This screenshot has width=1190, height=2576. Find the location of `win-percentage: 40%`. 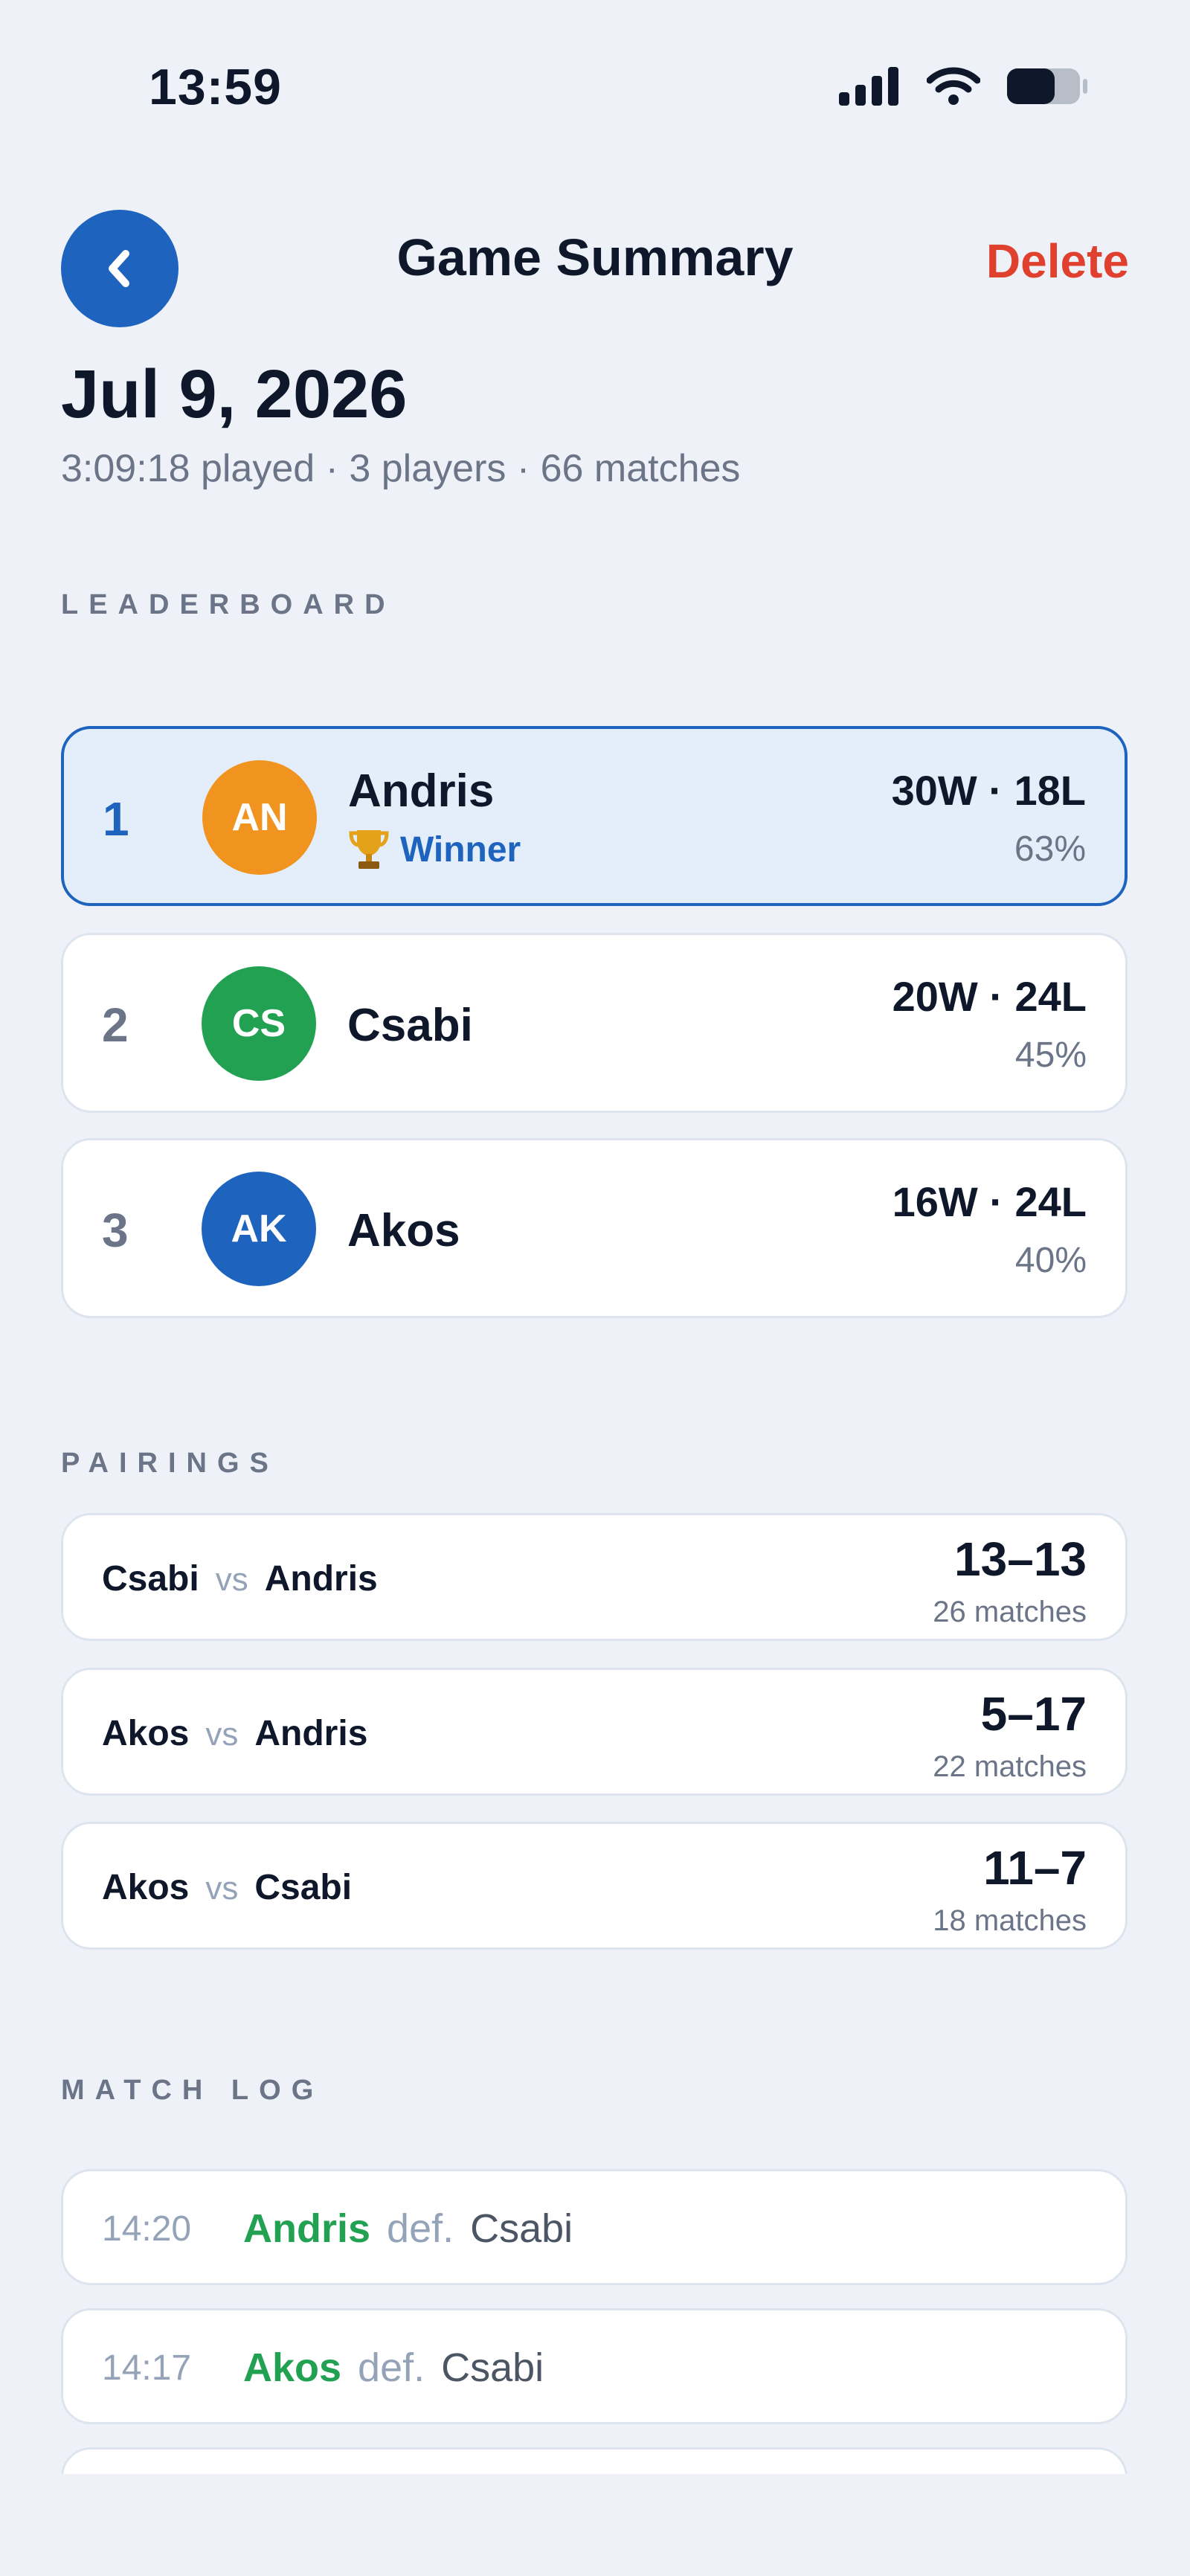

win-percentage: 40% is located at coordinates (1051, 1260).